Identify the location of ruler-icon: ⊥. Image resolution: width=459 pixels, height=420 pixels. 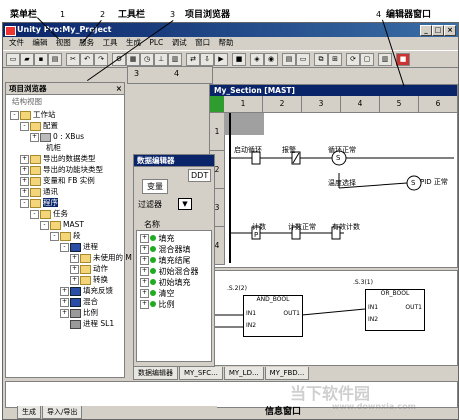
(161, 59).